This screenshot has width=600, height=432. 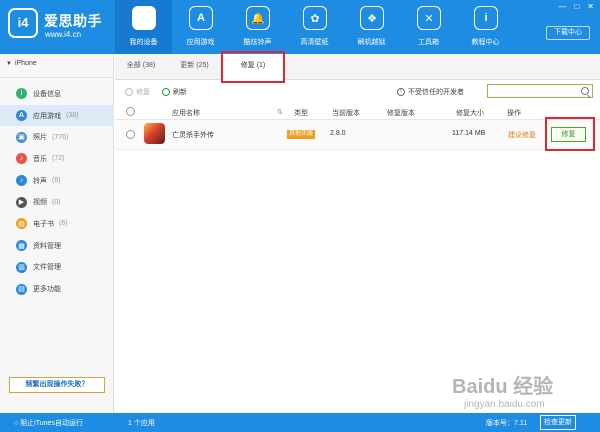 I want to click on device-selector: ▼ iPhone, so click(x=21, y=63).